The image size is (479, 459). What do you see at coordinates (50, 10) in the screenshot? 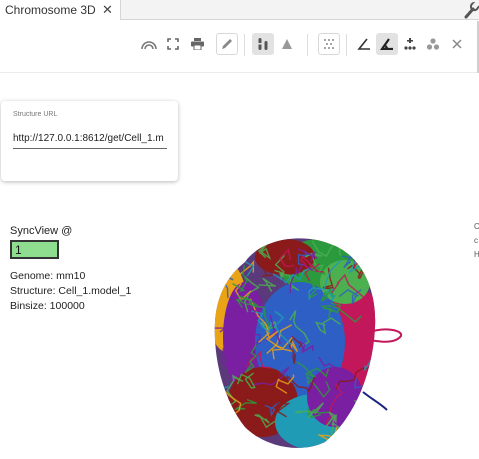
I see `tab-title: Chromosome 3D` at bounding box center [50, 10].